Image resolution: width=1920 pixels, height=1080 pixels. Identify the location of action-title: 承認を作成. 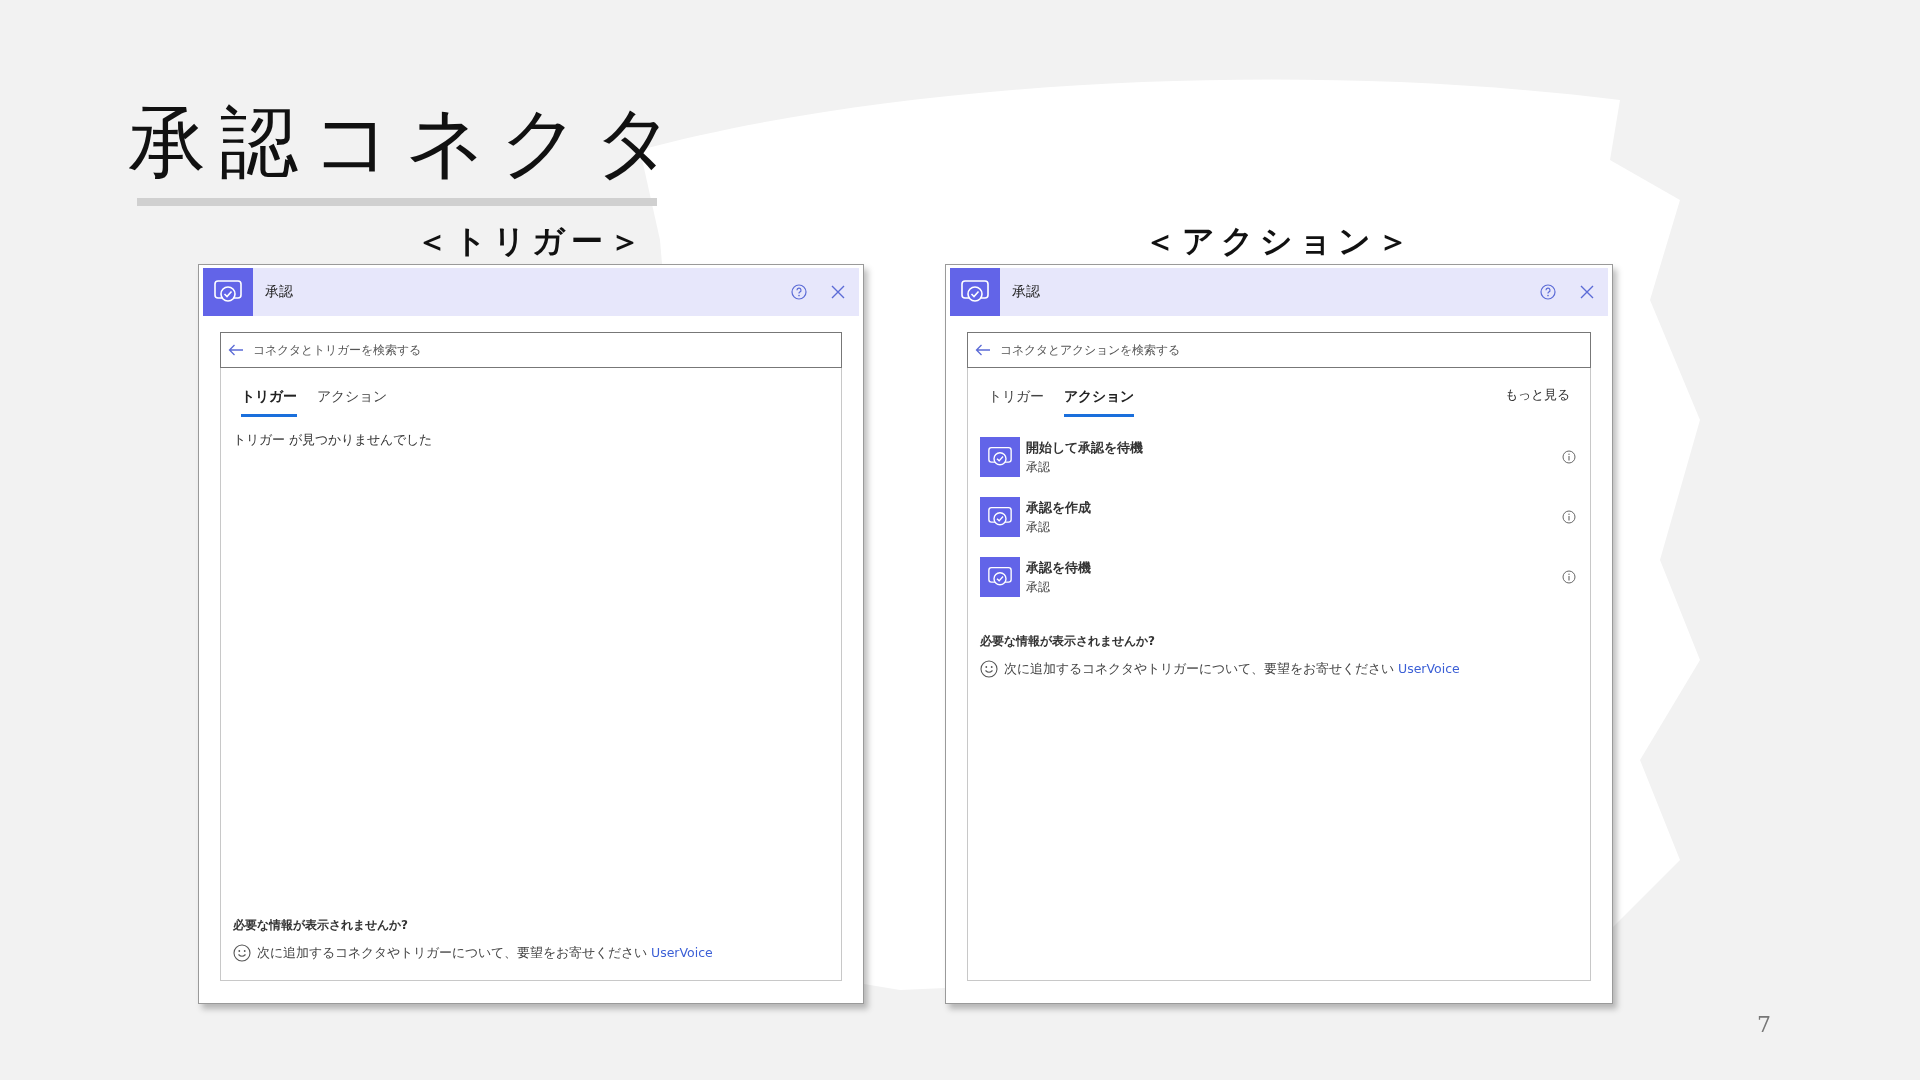
(1059, 507).